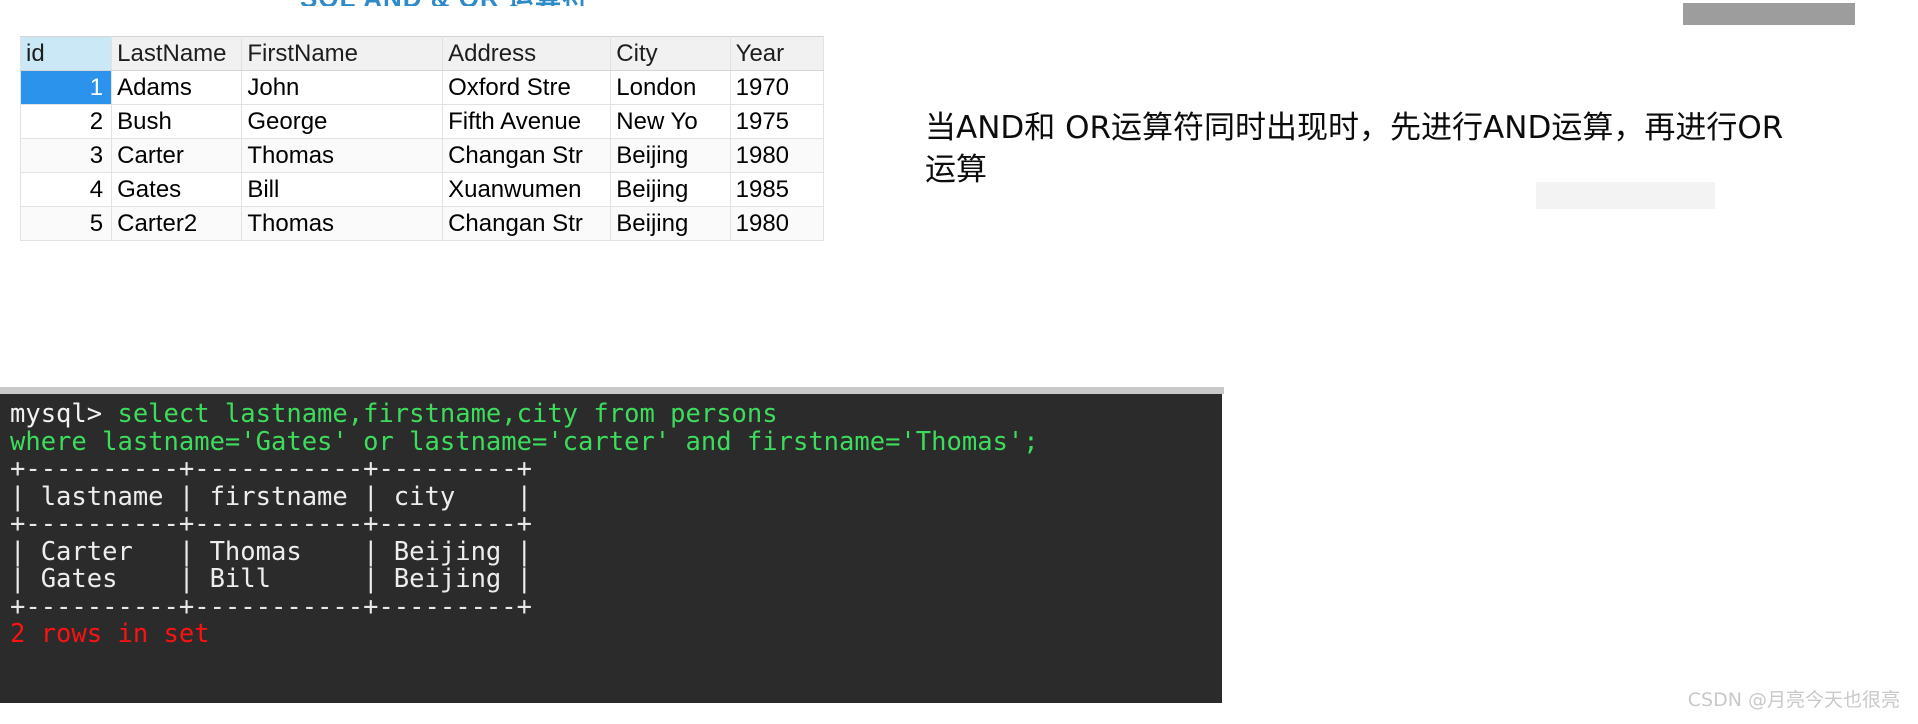 The image size is (1918, 724). I want to click on cell-firstname: John, so click(342, 87).